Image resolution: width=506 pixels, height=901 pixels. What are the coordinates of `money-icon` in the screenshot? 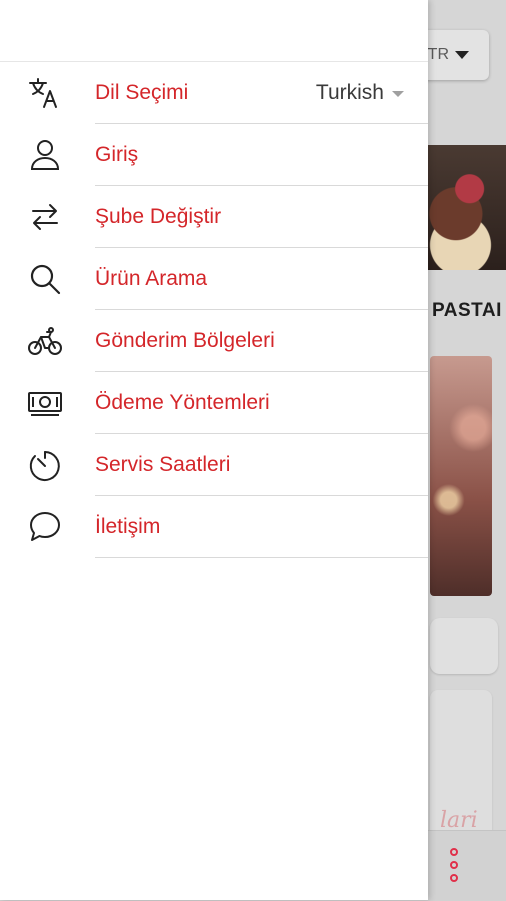 It's located at (45, 403).